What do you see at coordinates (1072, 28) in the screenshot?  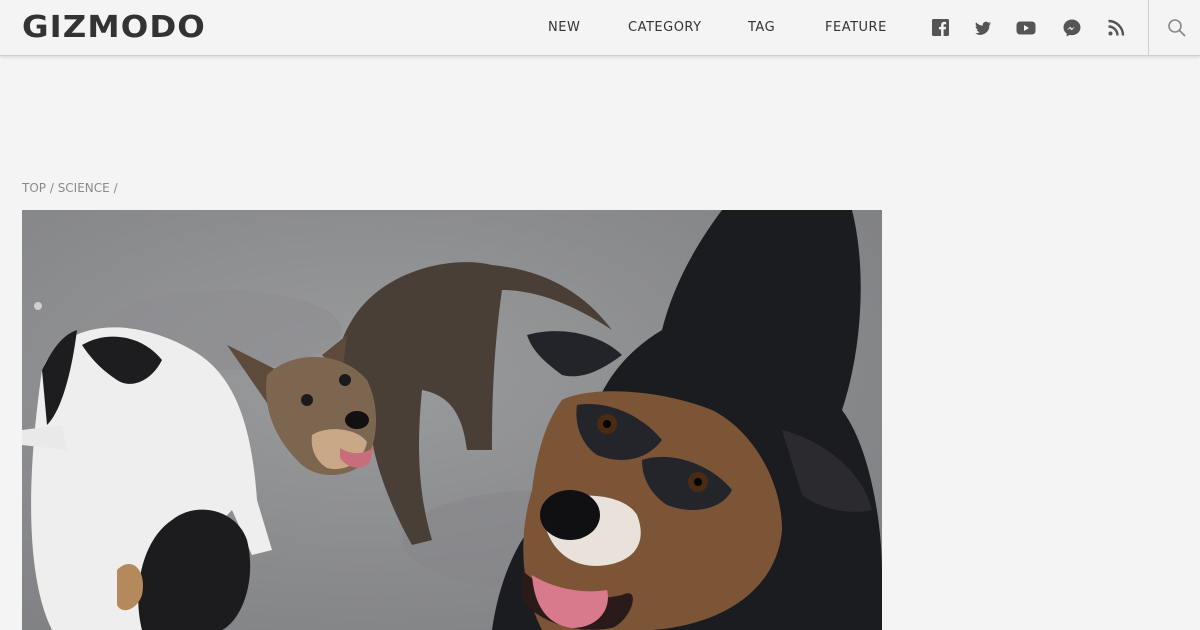 I see `messenger-icon` at bounding box center [1072, 28].